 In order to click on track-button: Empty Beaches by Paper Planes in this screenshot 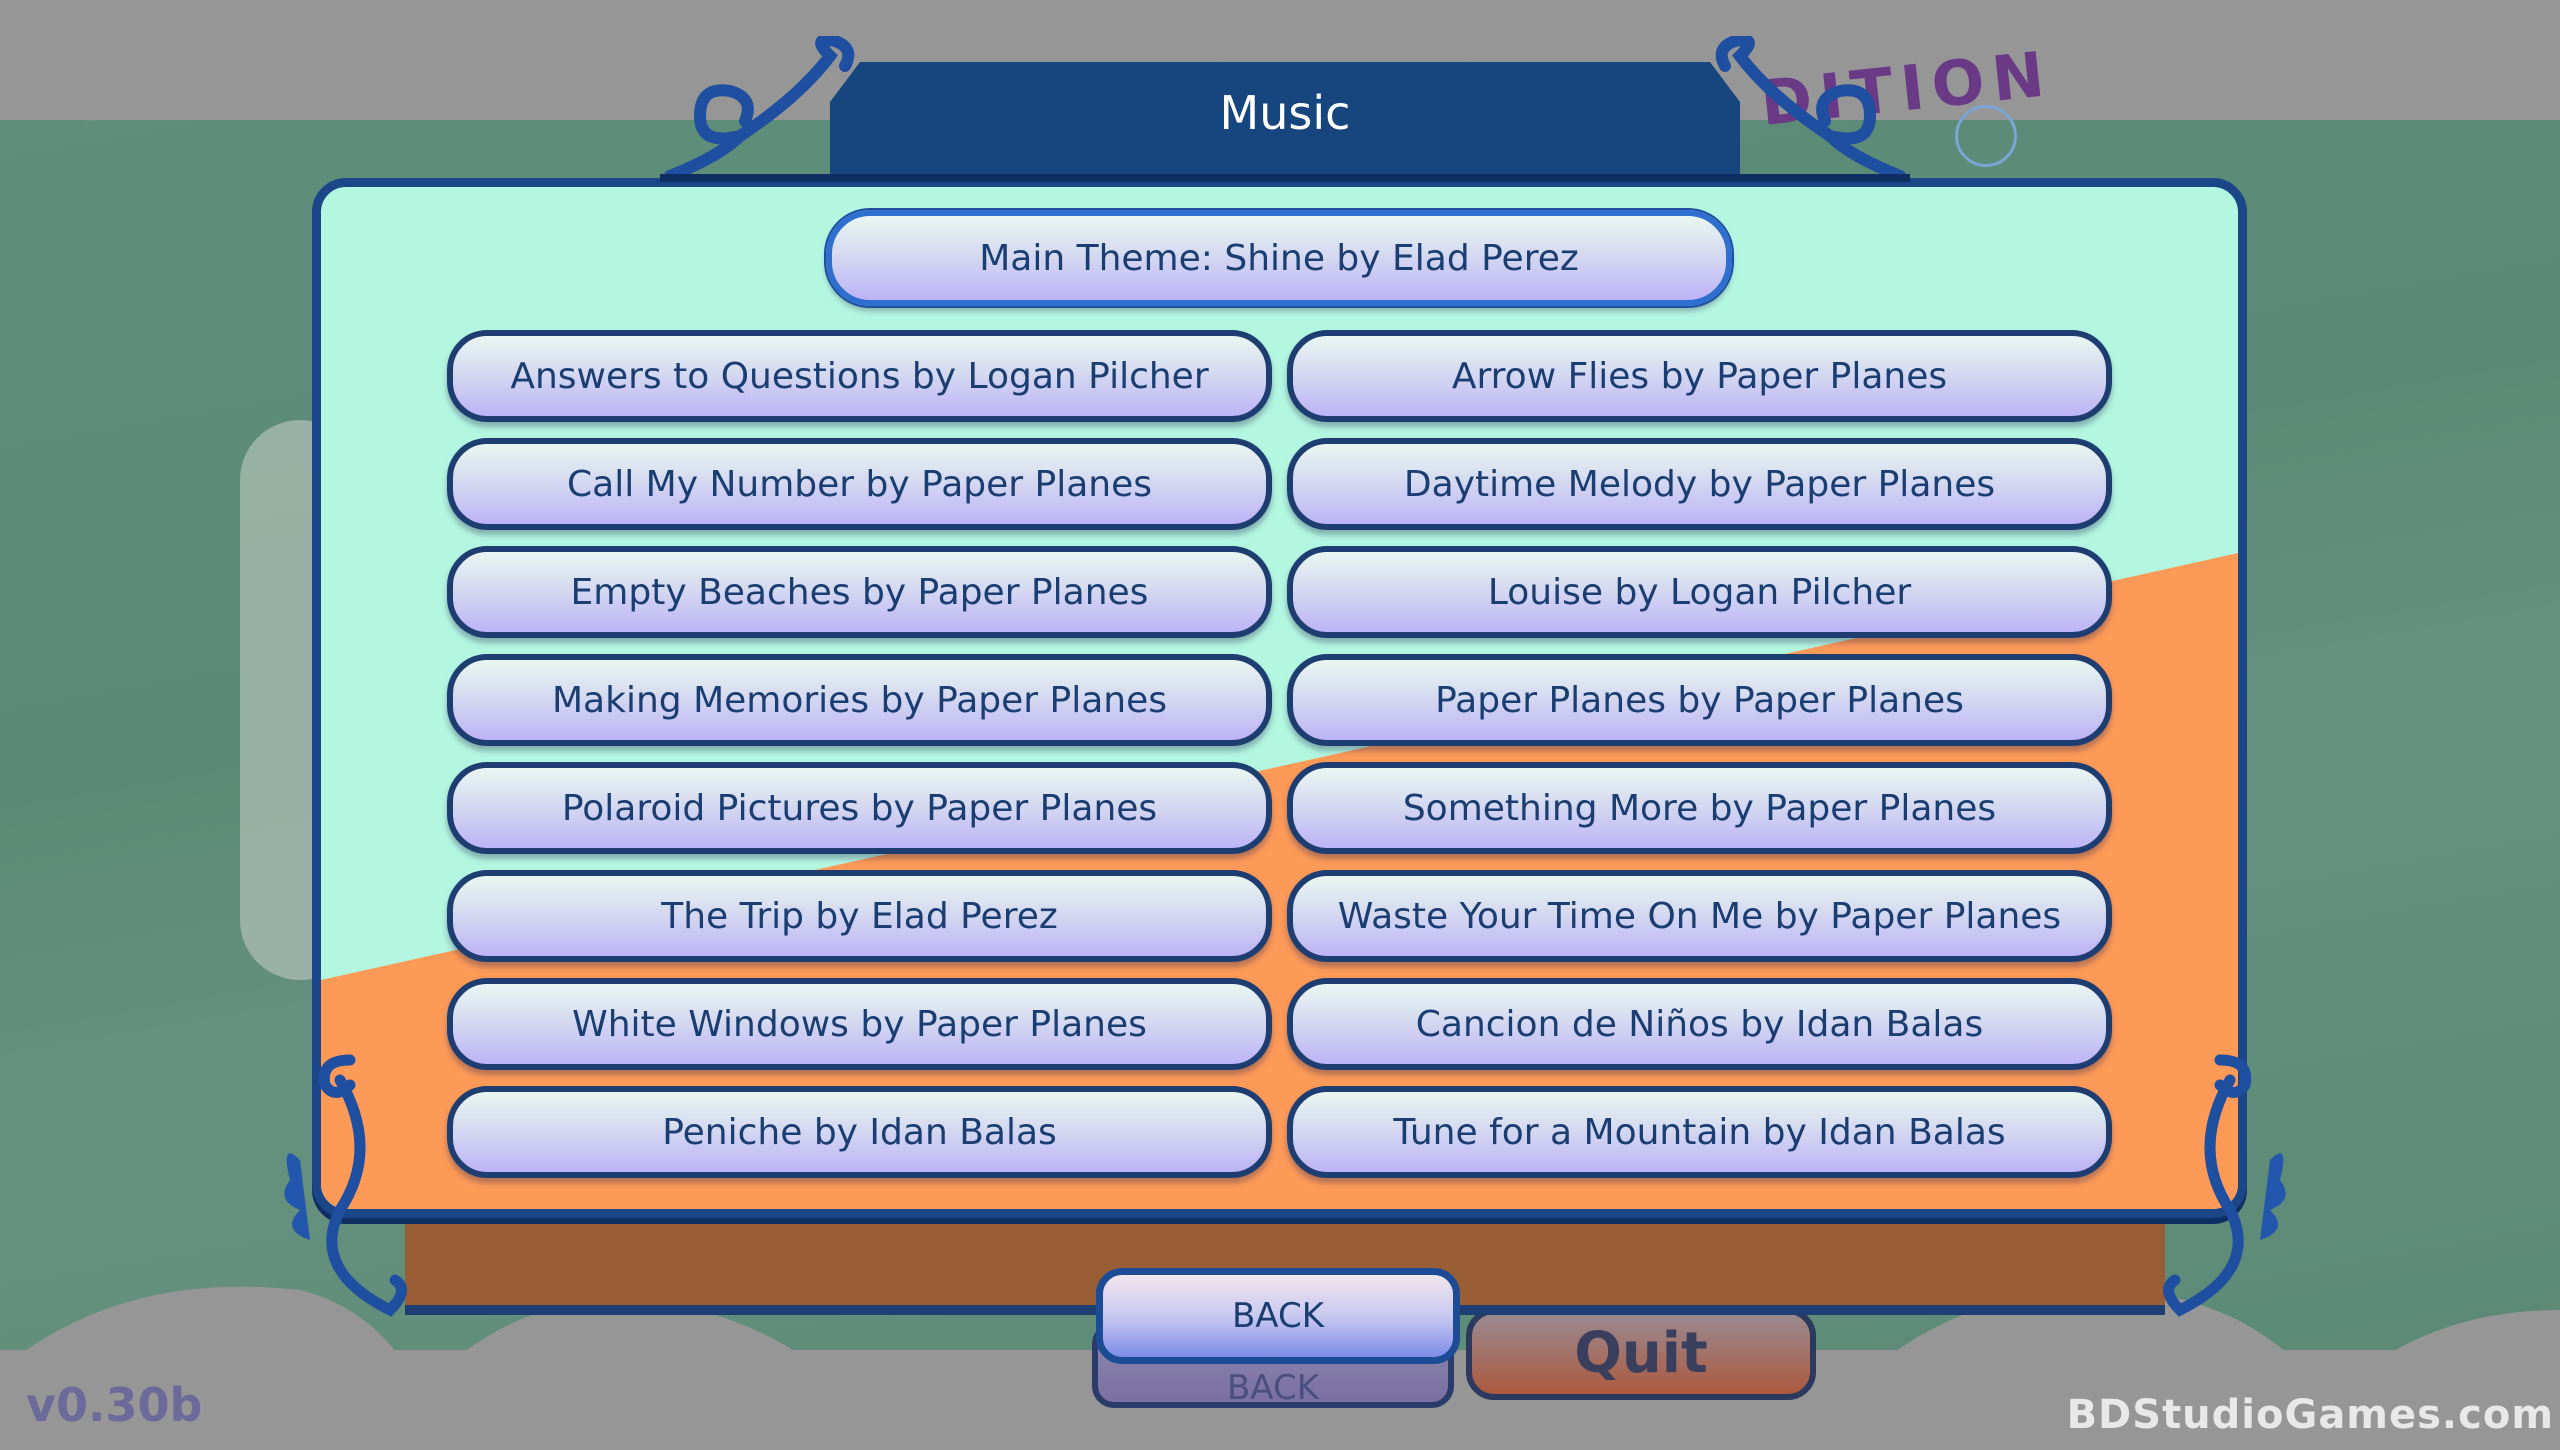, I will do `click(859, 592)`.